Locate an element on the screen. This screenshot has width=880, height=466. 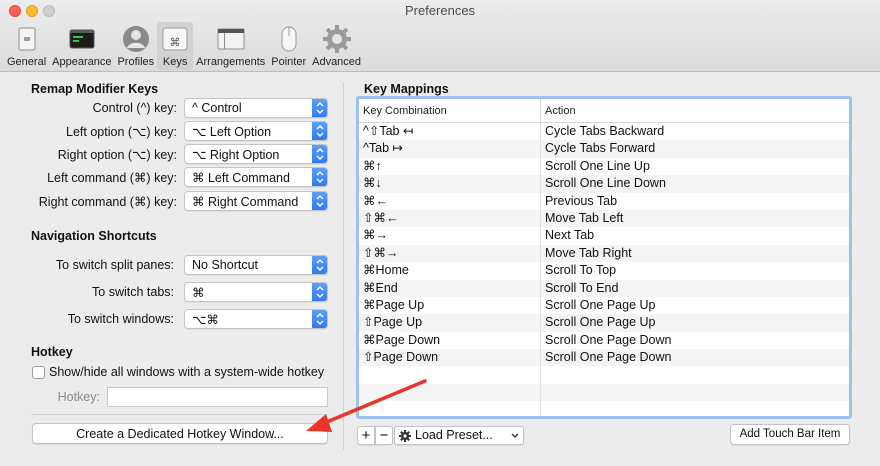
appearance-icon is located at coordinates (82, 39).